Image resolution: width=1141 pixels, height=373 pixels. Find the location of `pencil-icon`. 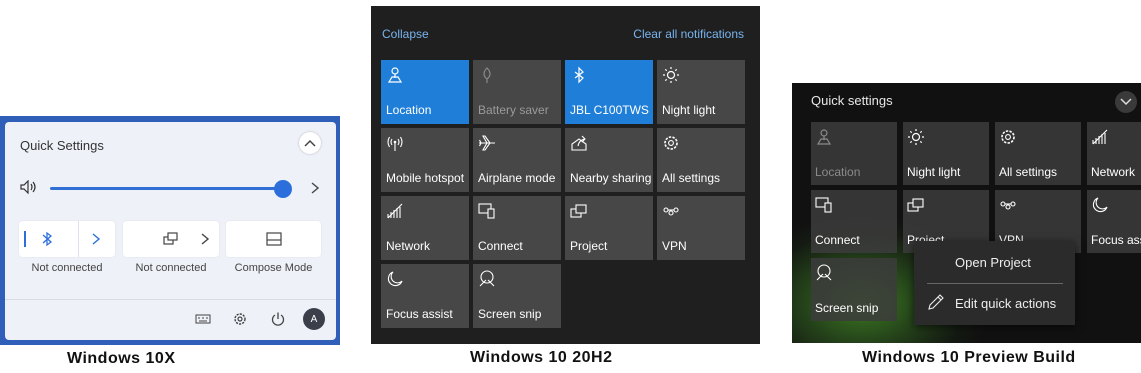

pencil-icon is located at coordinates (936, 302).